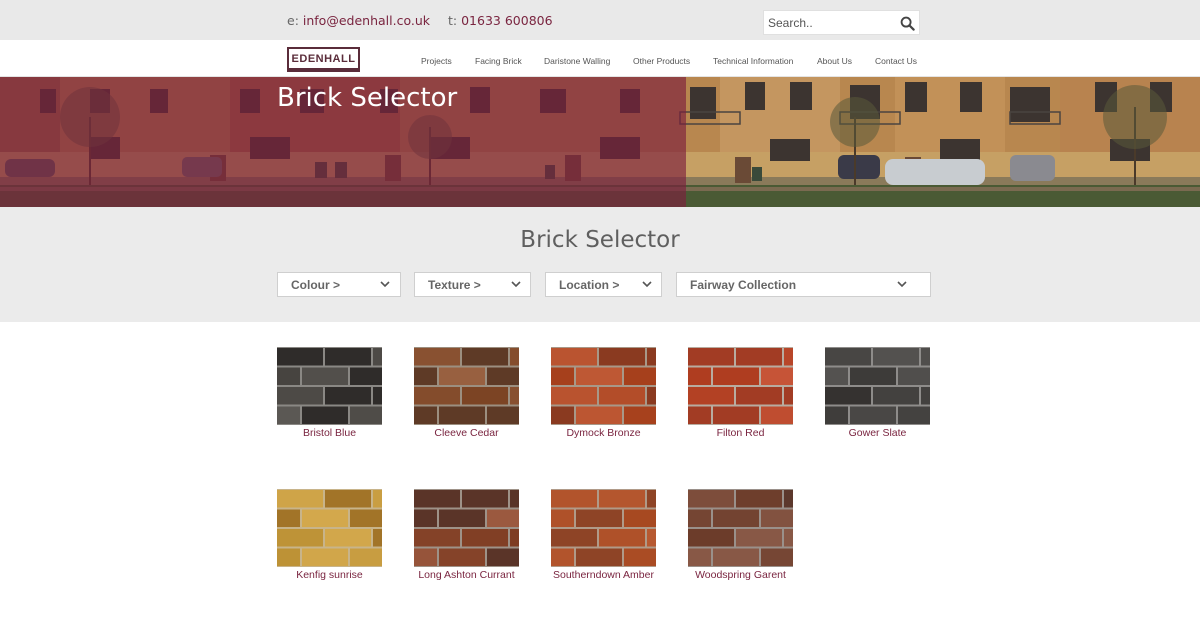 The height and width of the screenshot is (617, 1200). Describe the element at coordinates (603, 433) in the screenshot. I see `product-name: Dymock Bronze` at that location.